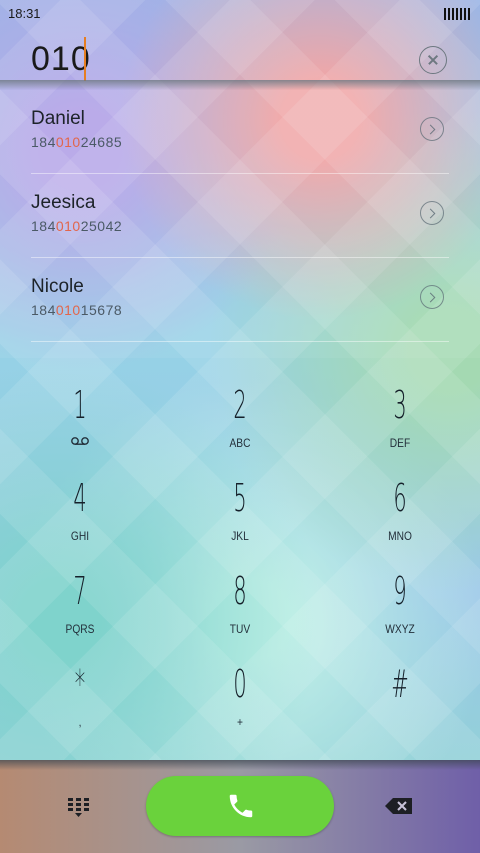  I want to click on key-digit: 2, so click(240, 405).